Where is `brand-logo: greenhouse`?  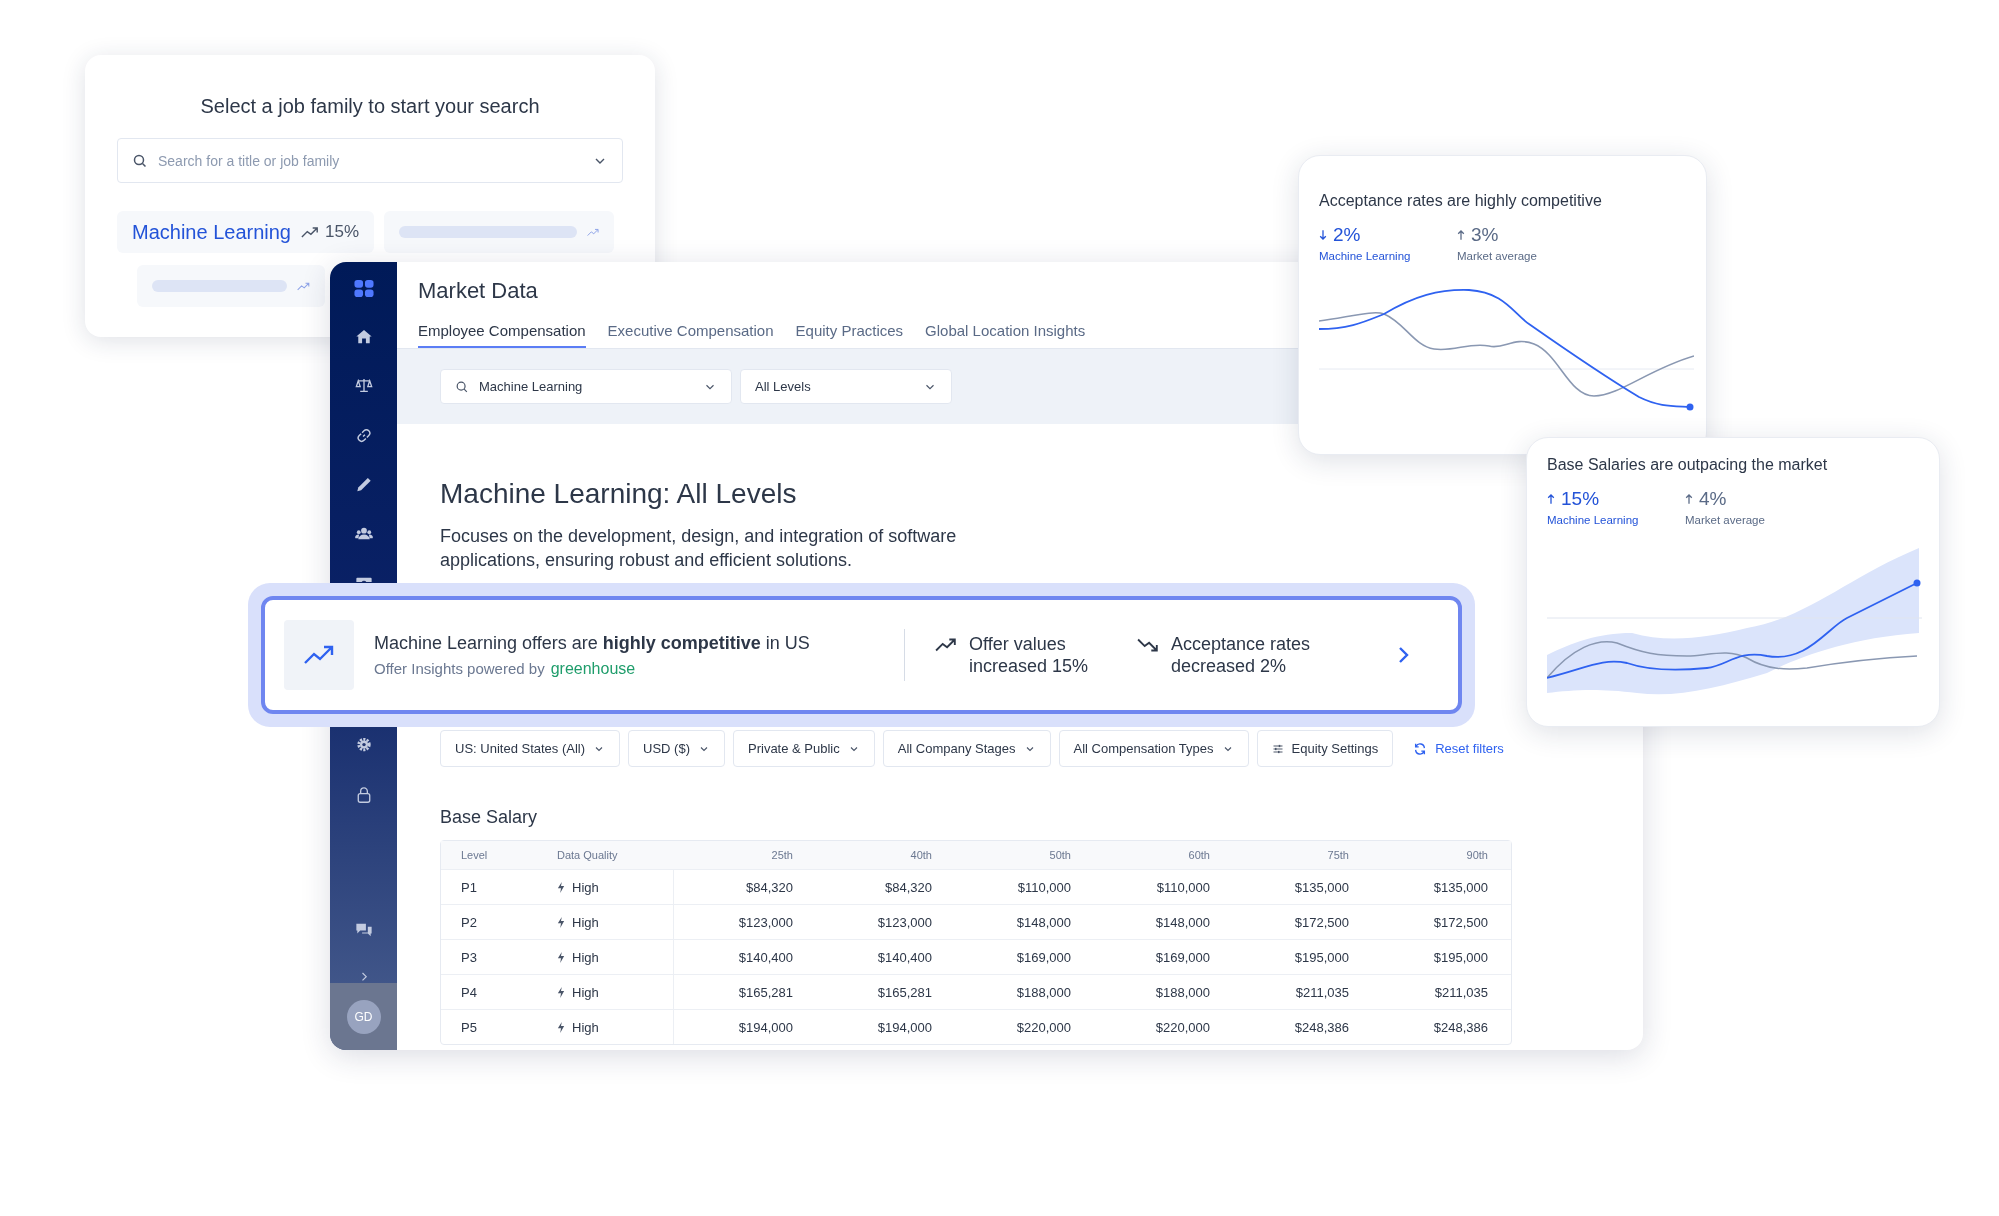
brand-logo: greenhouse is located at coordinates (593, 668).